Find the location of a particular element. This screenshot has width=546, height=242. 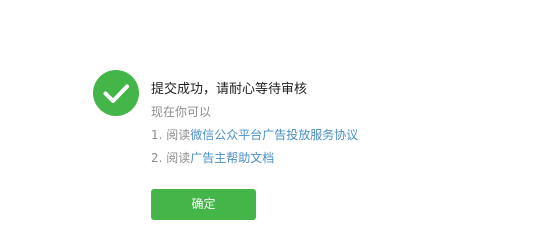

checkmark-icon is located at coordinates (116, 93).